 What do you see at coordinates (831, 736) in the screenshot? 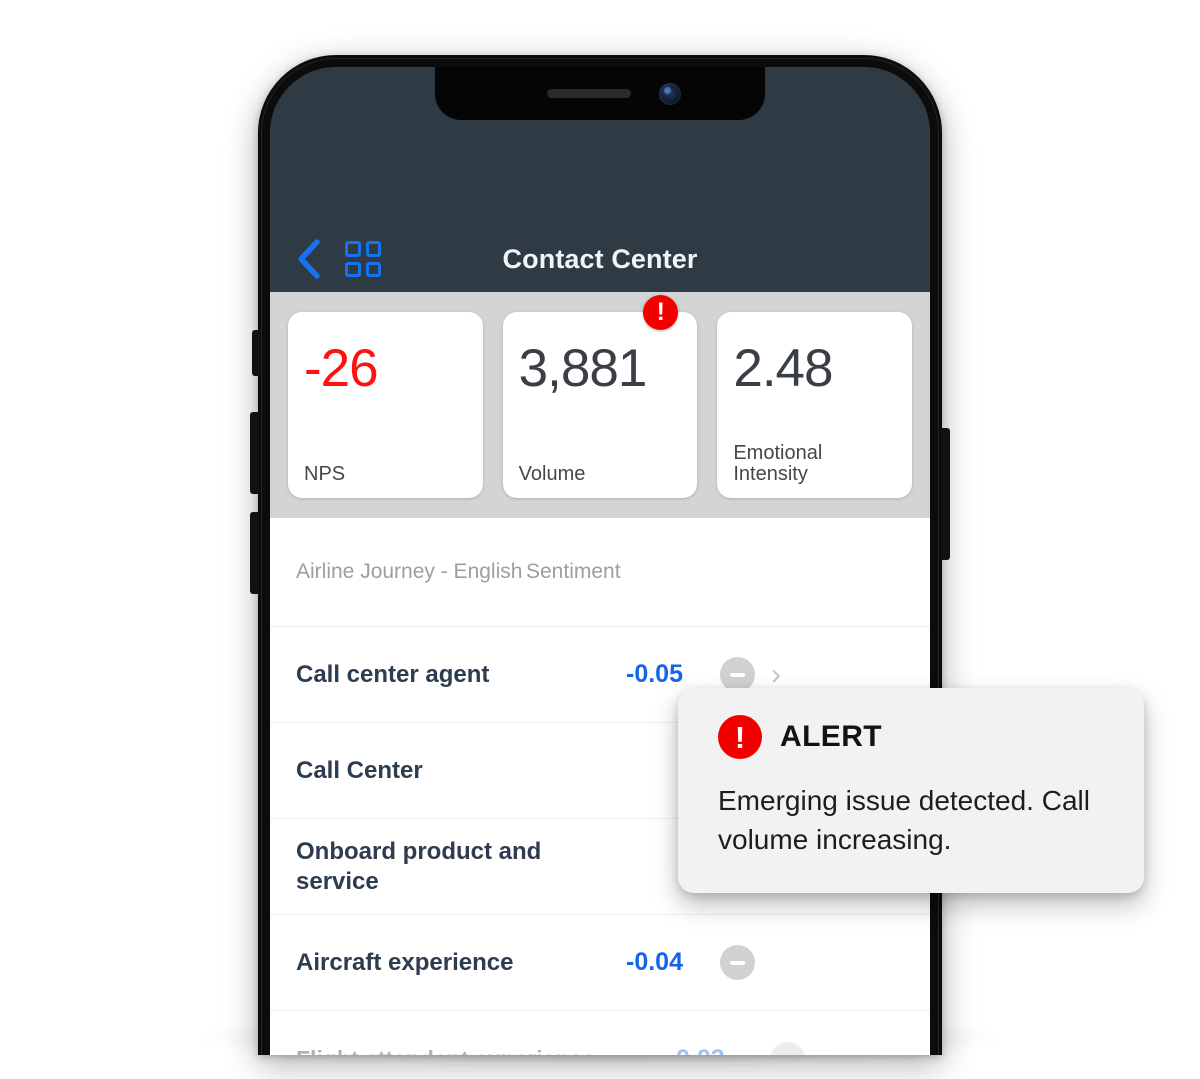
I see `alert-title: ALERT` at bounding box center [831, 736].